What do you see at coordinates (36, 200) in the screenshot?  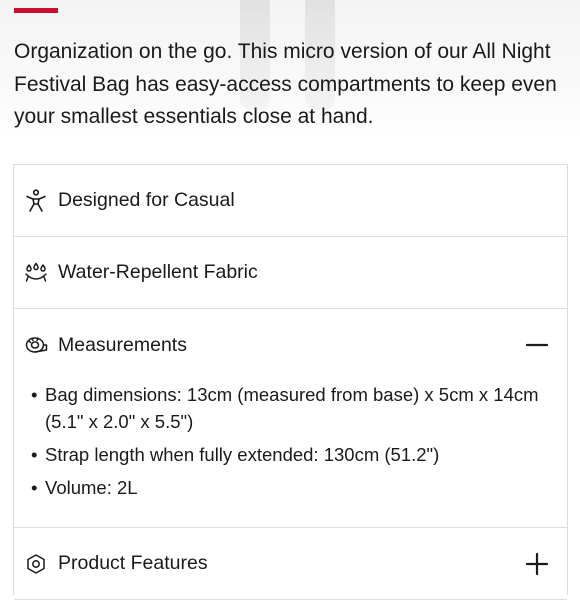 I see `person-casual-icon` at bounding box center [36, 200].